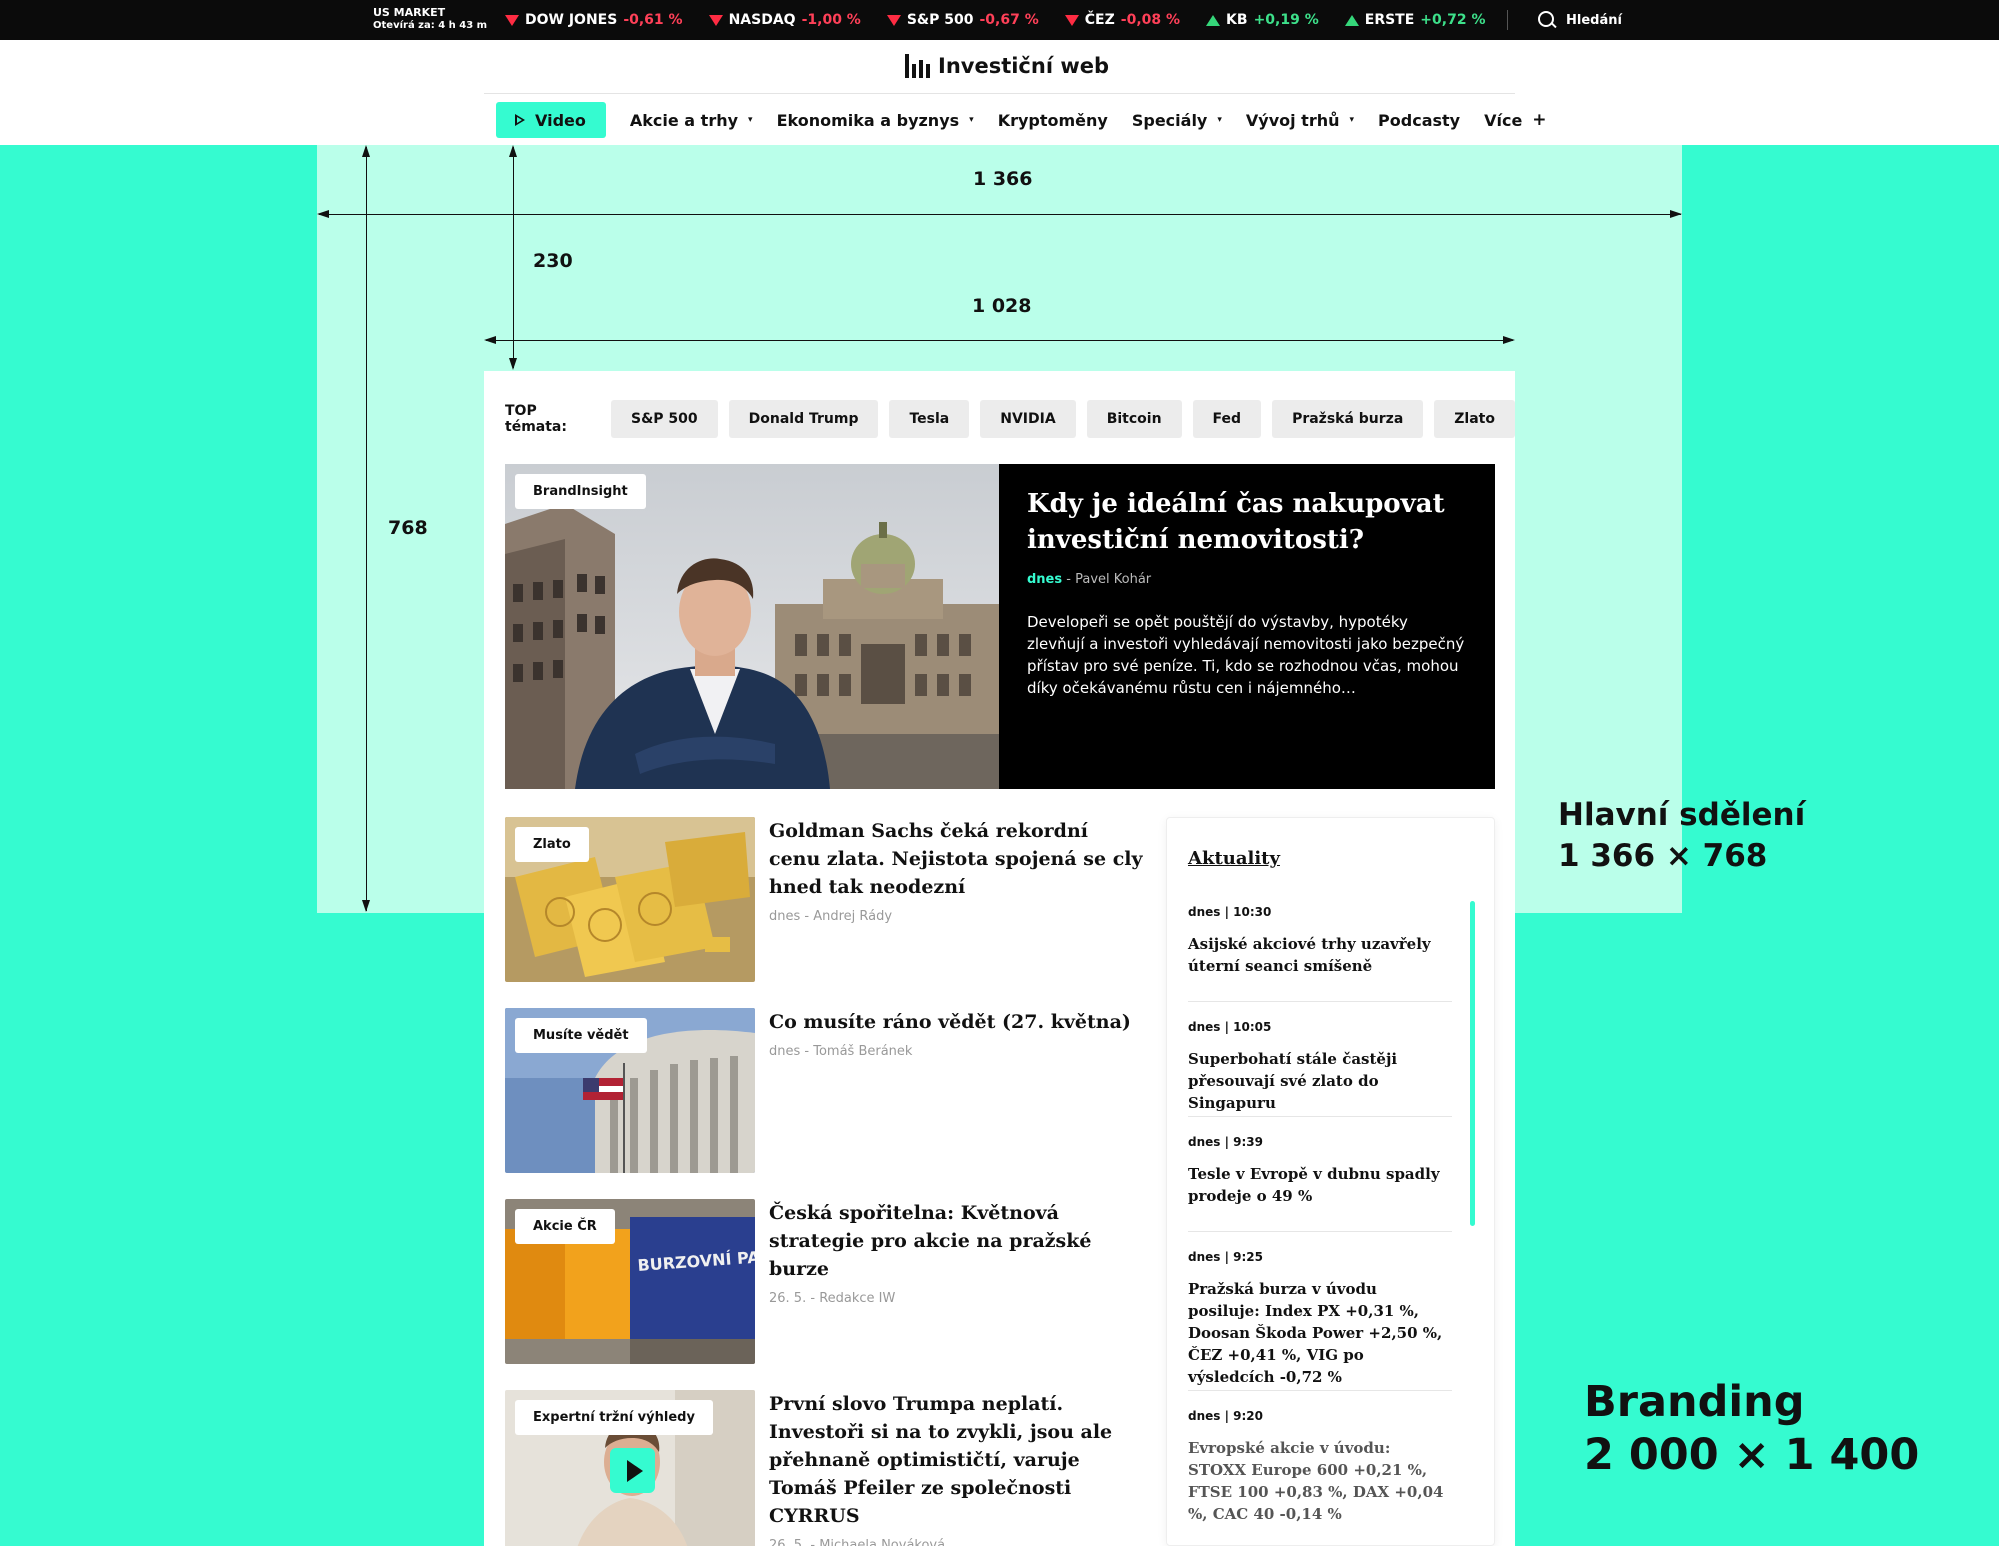 The width and height of the screenshot is (1999, 1546). What do you see at coordinates (957, 916) in the screenshot?
I see `article-meta: dnes - Andrej Rády` at bounding box center [957, 916].